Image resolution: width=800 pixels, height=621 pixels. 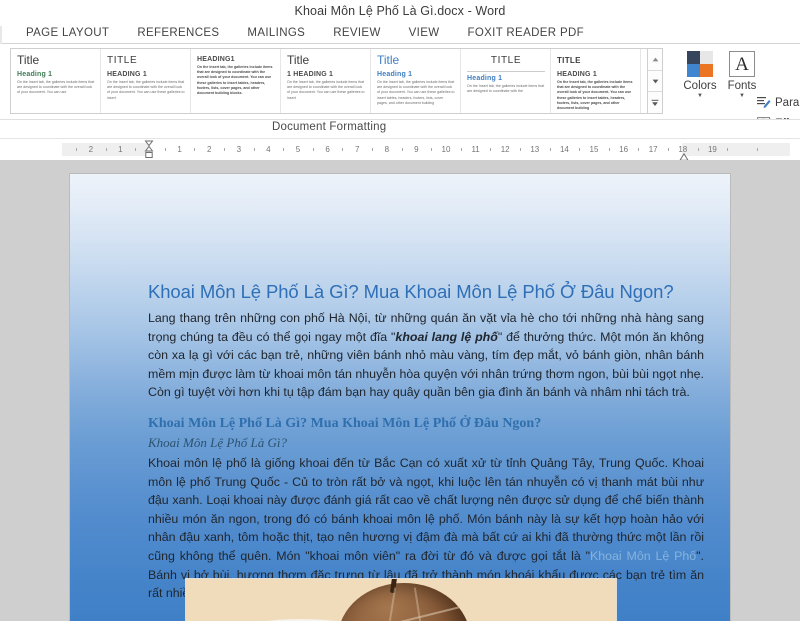 I want to click on ruler-label: 12, so click(x=505, y=149).